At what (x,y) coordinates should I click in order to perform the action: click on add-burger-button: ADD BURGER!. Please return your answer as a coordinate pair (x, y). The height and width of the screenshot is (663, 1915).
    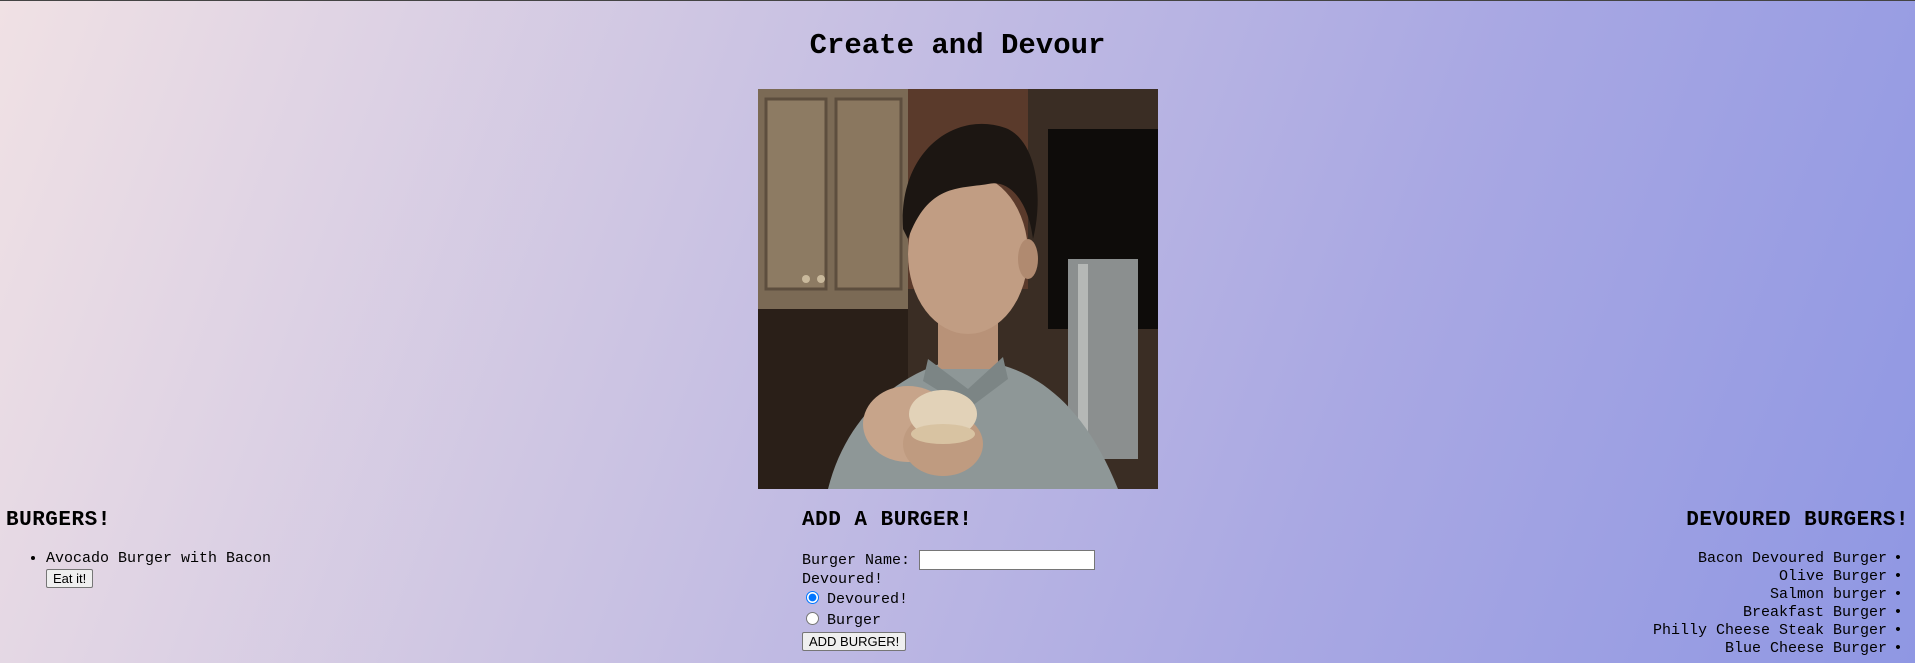
    Looking at the image, I should click on (854, 641).